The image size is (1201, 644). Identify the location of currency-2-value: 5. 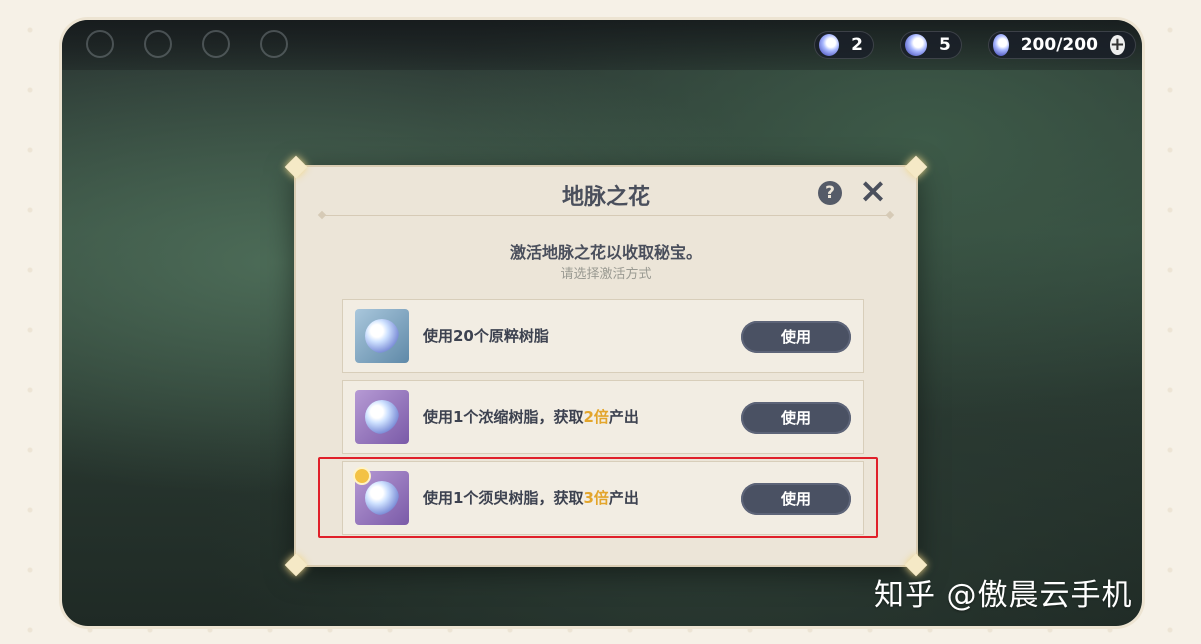
(945, 45).